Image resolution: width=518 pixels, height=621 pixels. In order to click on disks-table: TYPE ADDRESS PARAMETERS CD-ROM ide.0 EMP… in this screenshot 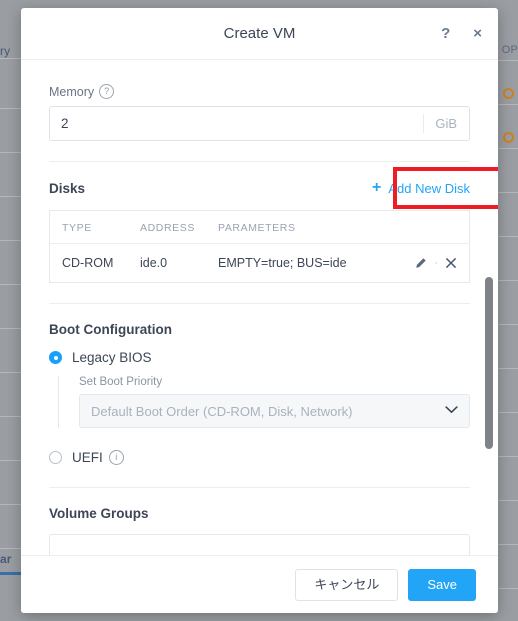, I will do `click(259, 246)`.